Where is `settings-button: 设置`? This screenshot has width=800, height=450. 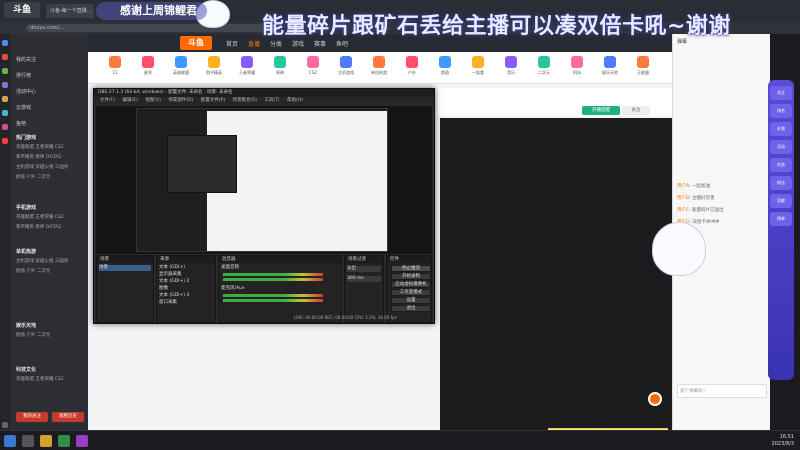
settings-button: 设置 is located at coordinates (411, 300).